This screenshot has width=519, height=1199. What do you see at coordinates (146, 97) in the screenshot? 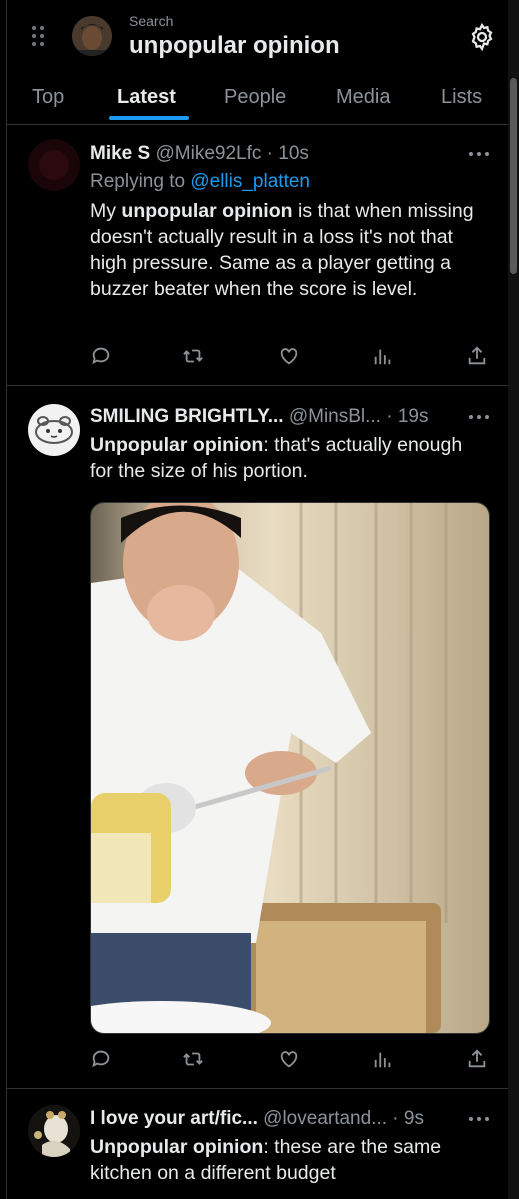
I see `tab-latest: Latest` at bounding box center [146, 97].